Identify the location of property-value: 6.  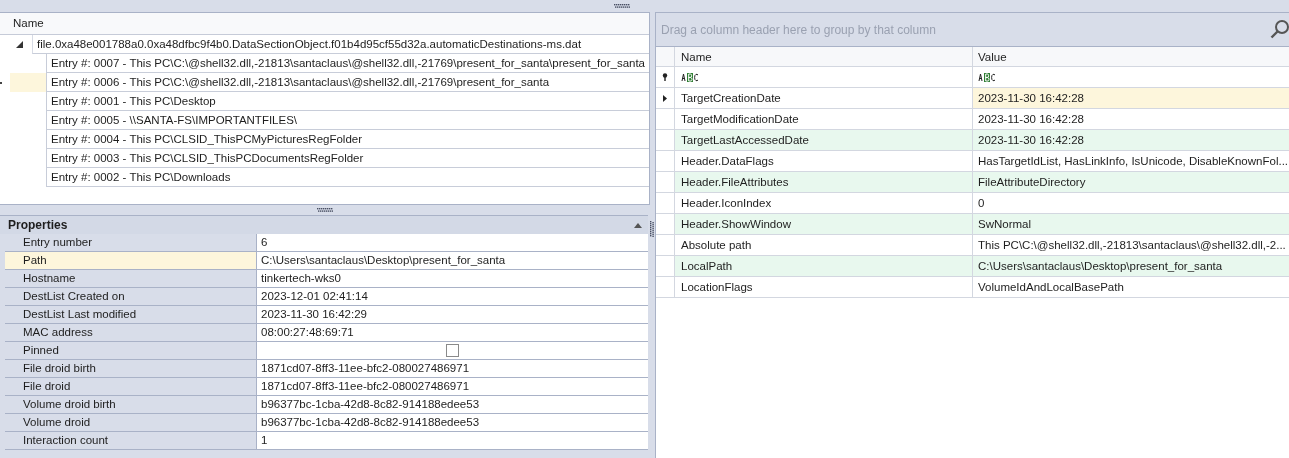
(452, 242).